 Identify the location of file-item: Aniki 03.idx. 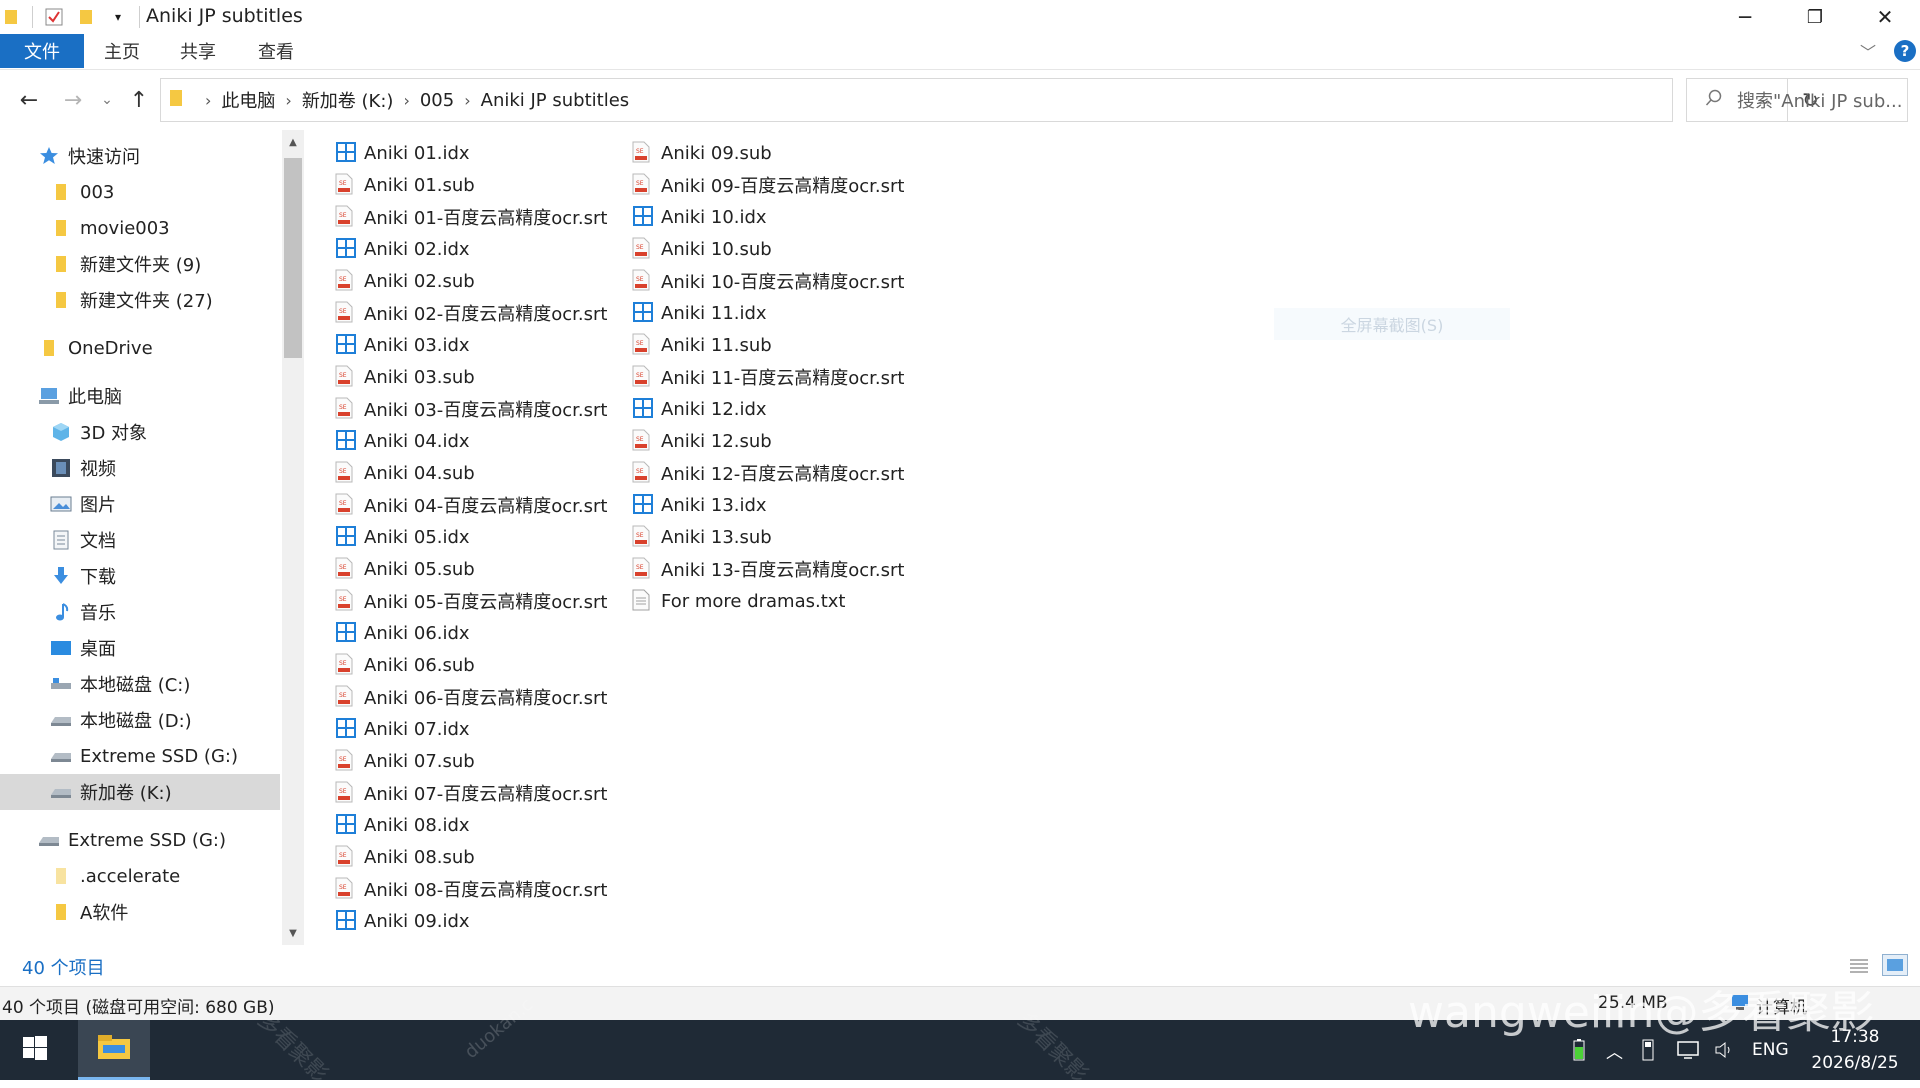
(402, 345).